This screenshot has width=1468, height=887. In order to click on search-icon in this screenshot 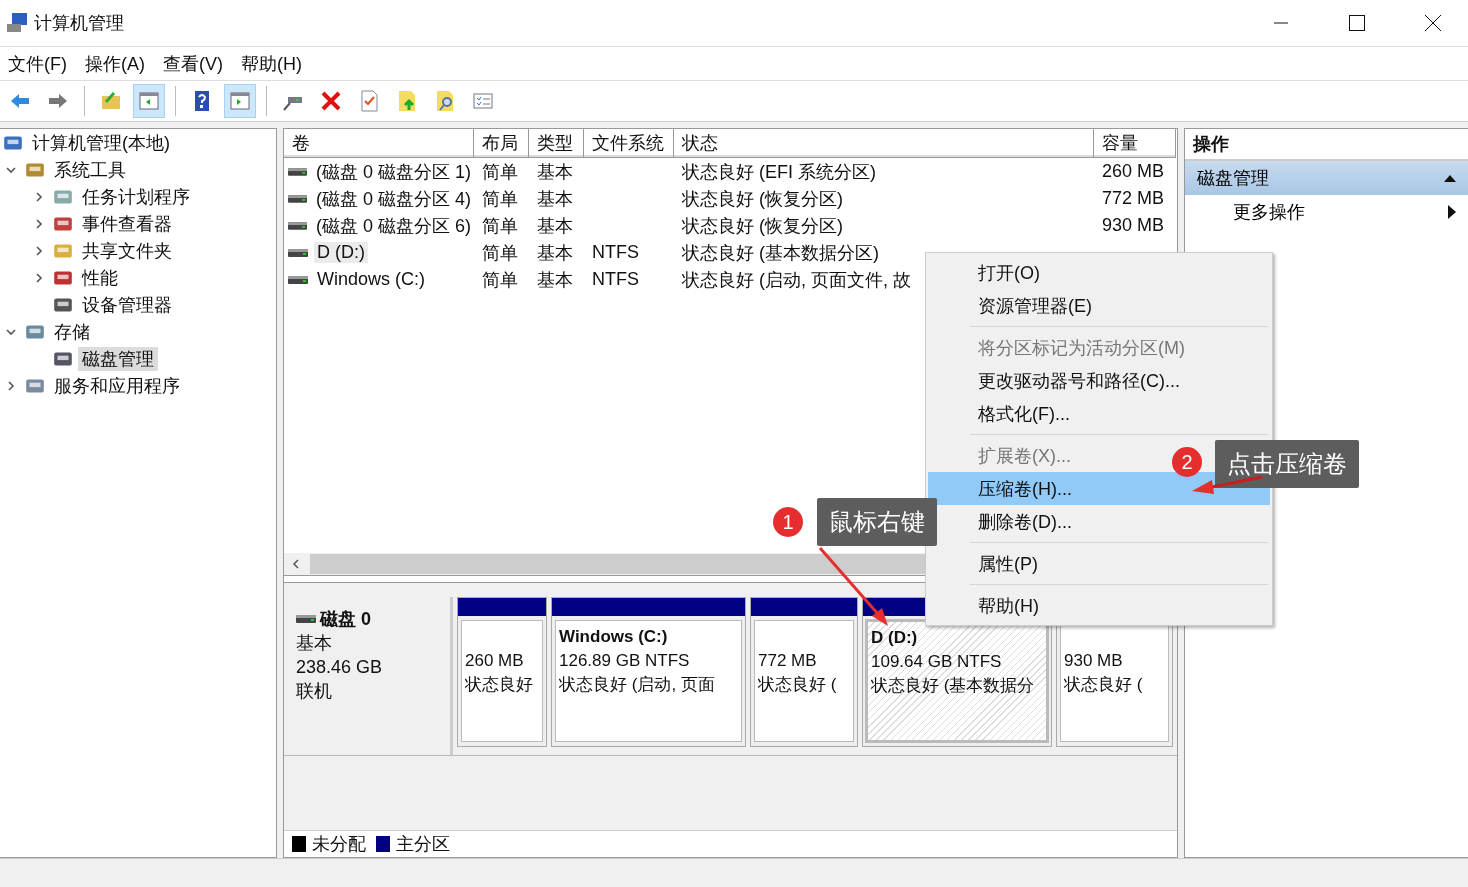, I will do `click(445, 101)`.